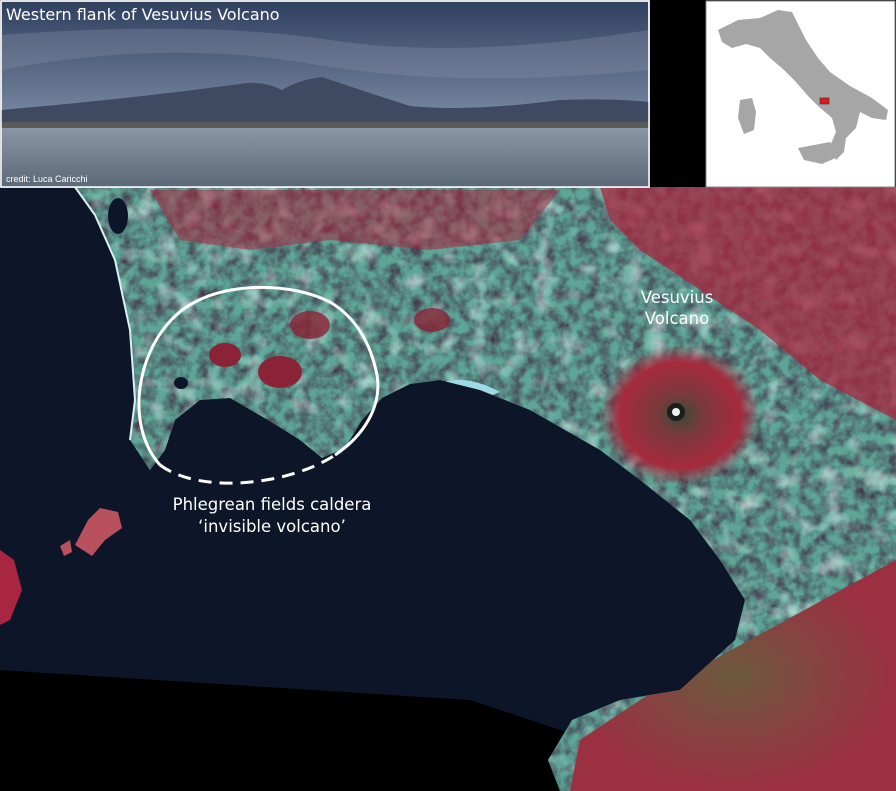 Image resolution: width=896 pixels, height=791 pixels. Describe the element at coordinates (143, 14) in the screenshot. I see `photo-title: Western flank of Vesuvius Volcano` at that location.